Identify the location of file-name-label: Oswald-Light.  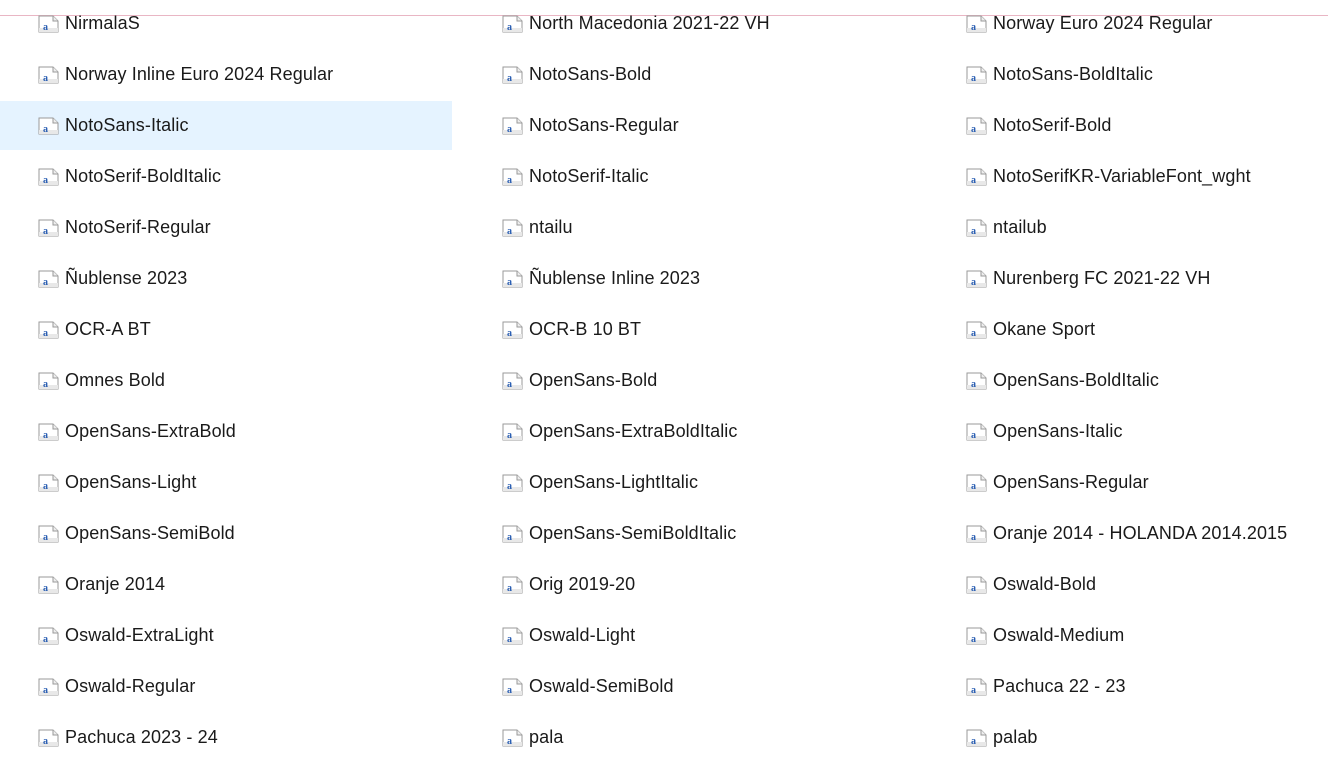
(582, 635).